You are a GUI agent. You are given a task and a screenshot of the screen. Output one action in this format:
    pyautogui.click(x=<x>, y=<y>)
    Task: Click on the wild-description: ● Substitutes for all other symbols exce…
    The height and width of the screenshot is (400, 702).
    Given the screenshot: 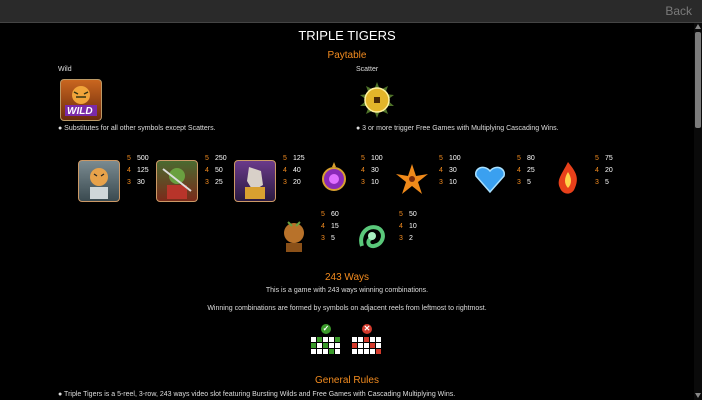 What is the action you would take?
    pyautogui.click(x=137, y=128)
    